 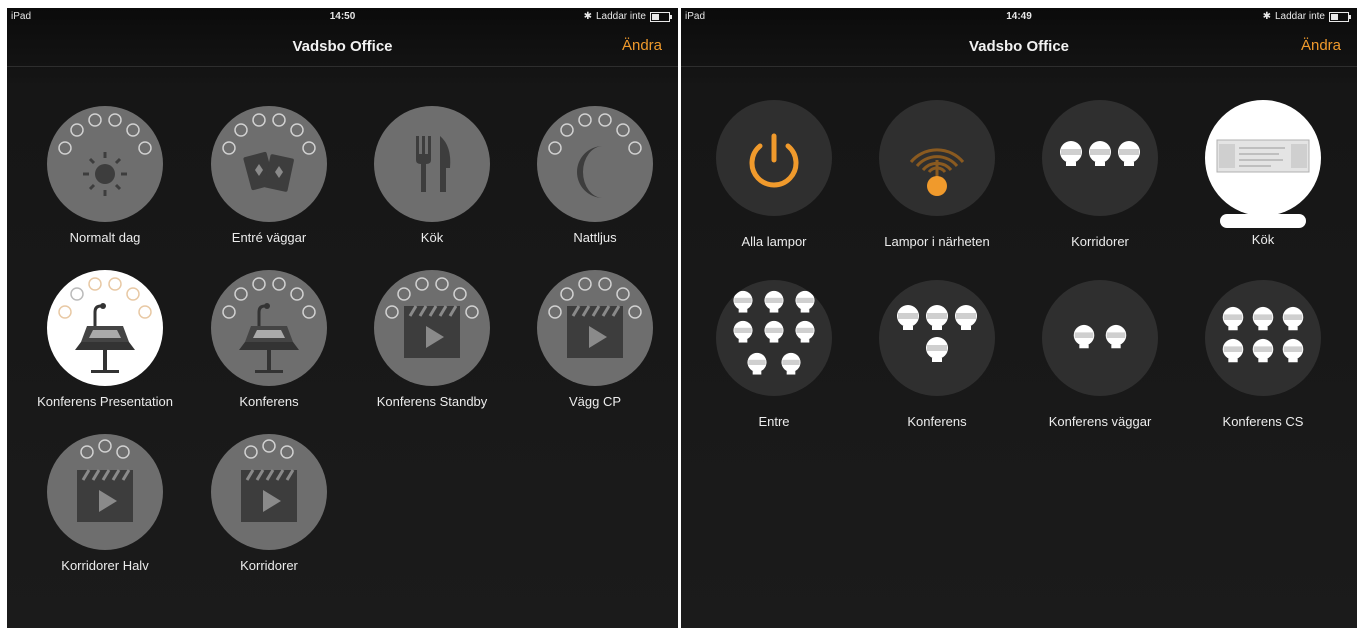 I want to click on scene-label: Korridorer, so click(x=269, y=565).